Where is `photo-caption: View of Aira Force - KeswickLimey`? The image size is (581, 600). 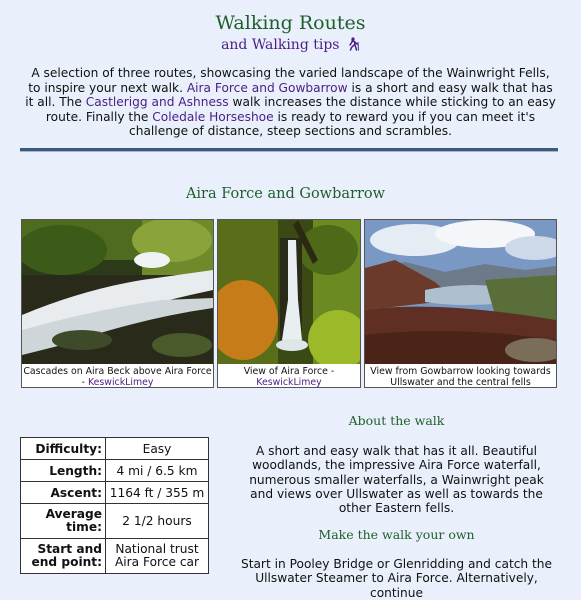
photo-caption: View of Aira Force - KeswickLimey is located at coordinates (289, 377).